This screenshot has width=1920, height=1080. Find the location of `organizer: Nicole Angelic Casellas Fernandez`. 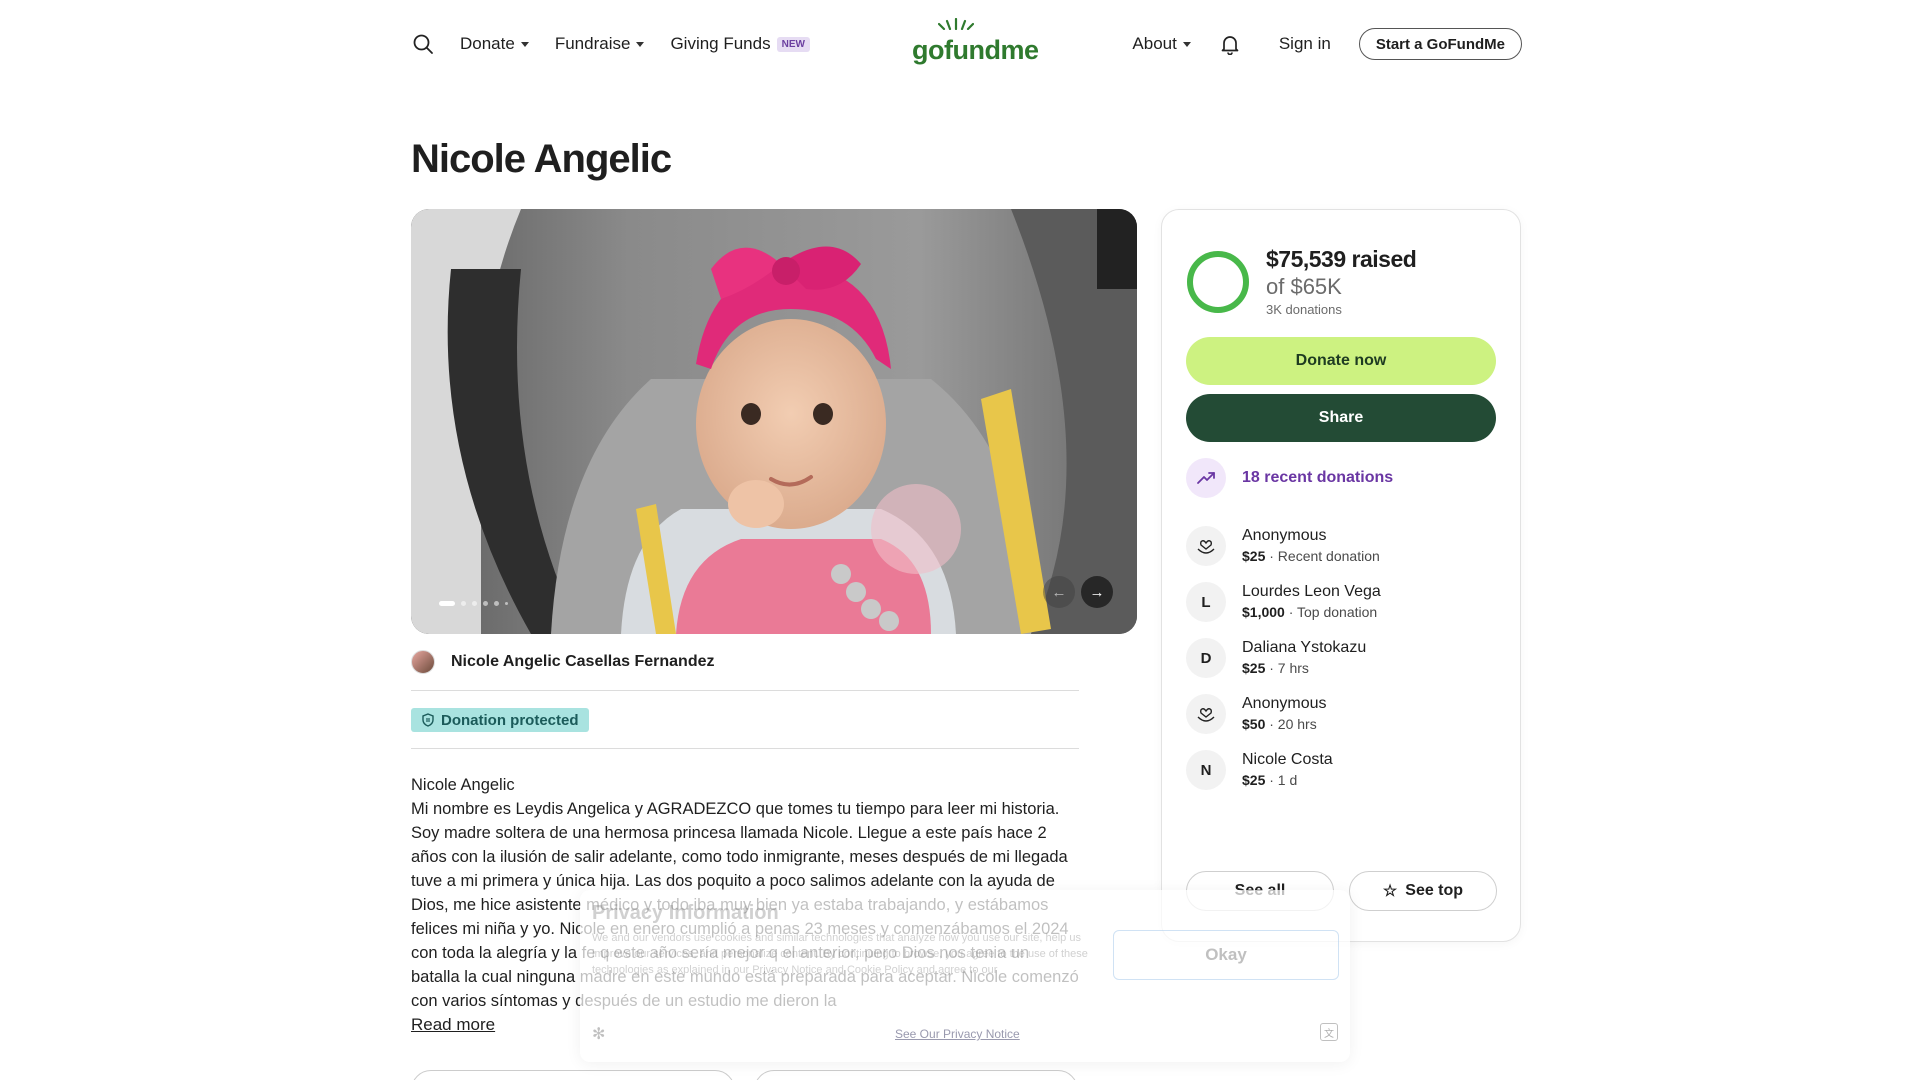

organizer: Nicole Angelic Casellas Fernandez is located at coordinates (563, 662).